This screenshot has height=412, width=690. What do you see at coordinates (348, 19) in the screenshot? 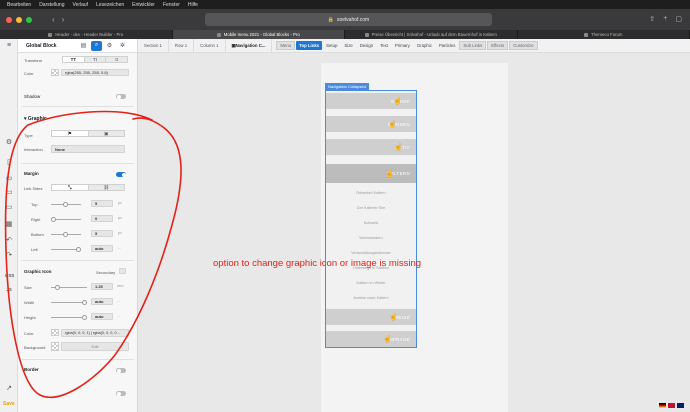
I see `address-bar: 🔒 soelvahof.com` at bounding box center [348, 19].